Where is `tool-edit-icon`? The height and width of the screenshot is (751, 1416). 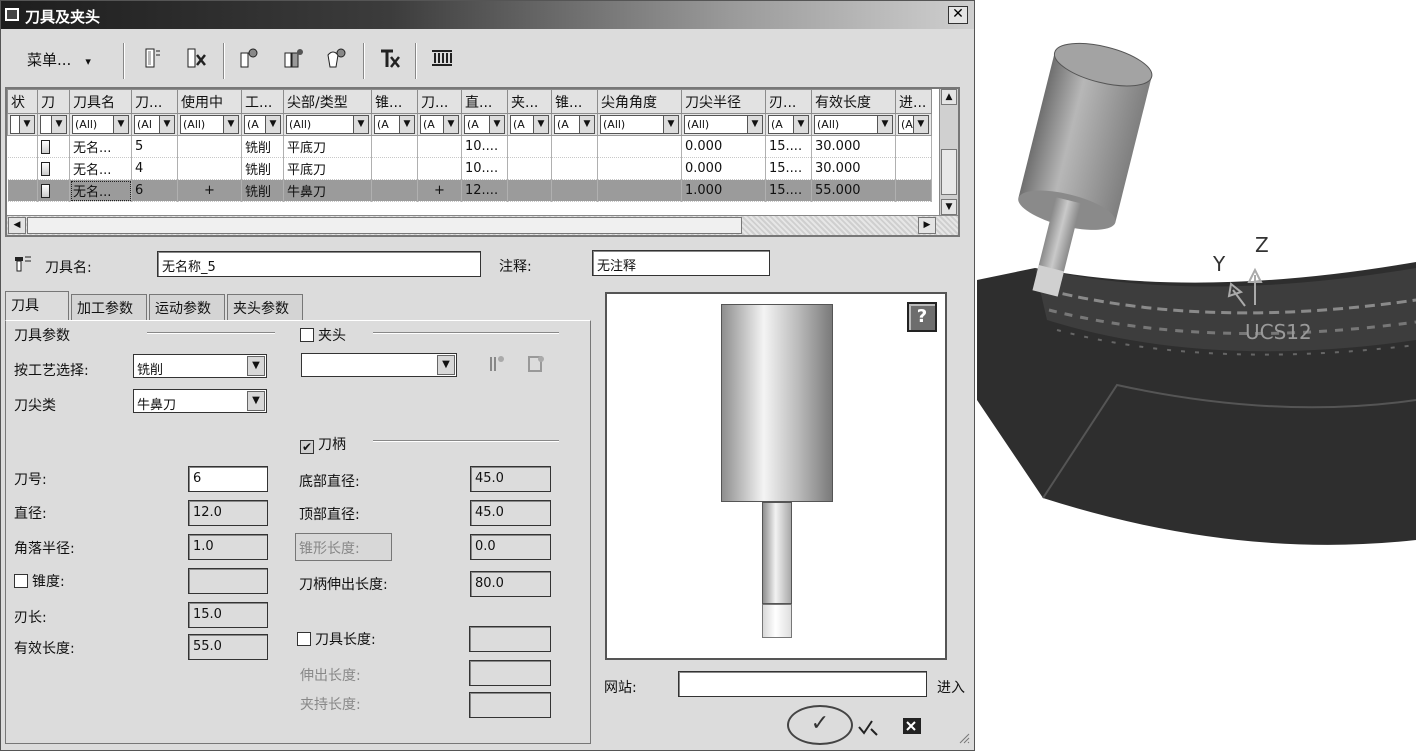
tool-edit-icon is located at coordinates (336, 58).